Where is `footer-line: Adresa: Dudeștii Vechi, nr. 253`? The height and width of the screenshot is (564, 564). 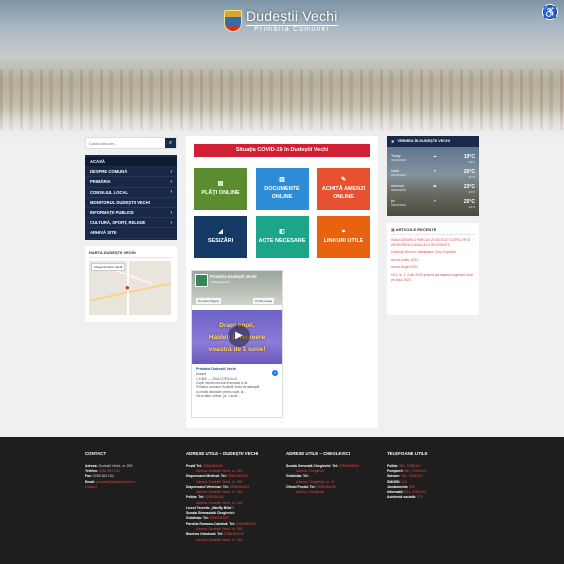 footer-line: Adresa: Dudeștii Vechi, nr. 253 is located at coordinates (219, 539).